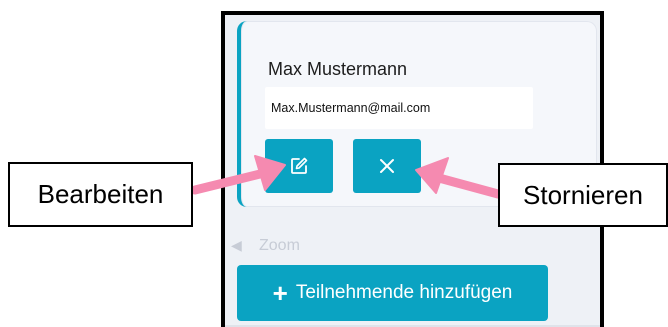 The height and width of the screenshot is (327, 668). I want to click on arrow-to-edit, so click(231, 181).